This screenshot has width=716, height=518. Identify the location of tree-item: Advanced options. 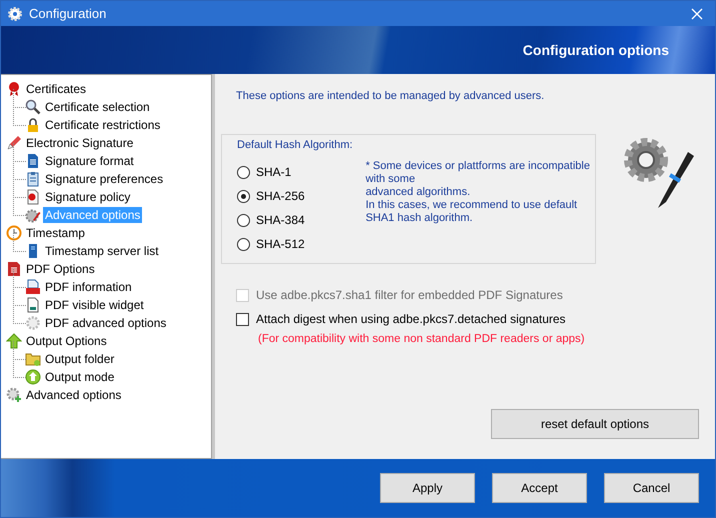
(74, 395).